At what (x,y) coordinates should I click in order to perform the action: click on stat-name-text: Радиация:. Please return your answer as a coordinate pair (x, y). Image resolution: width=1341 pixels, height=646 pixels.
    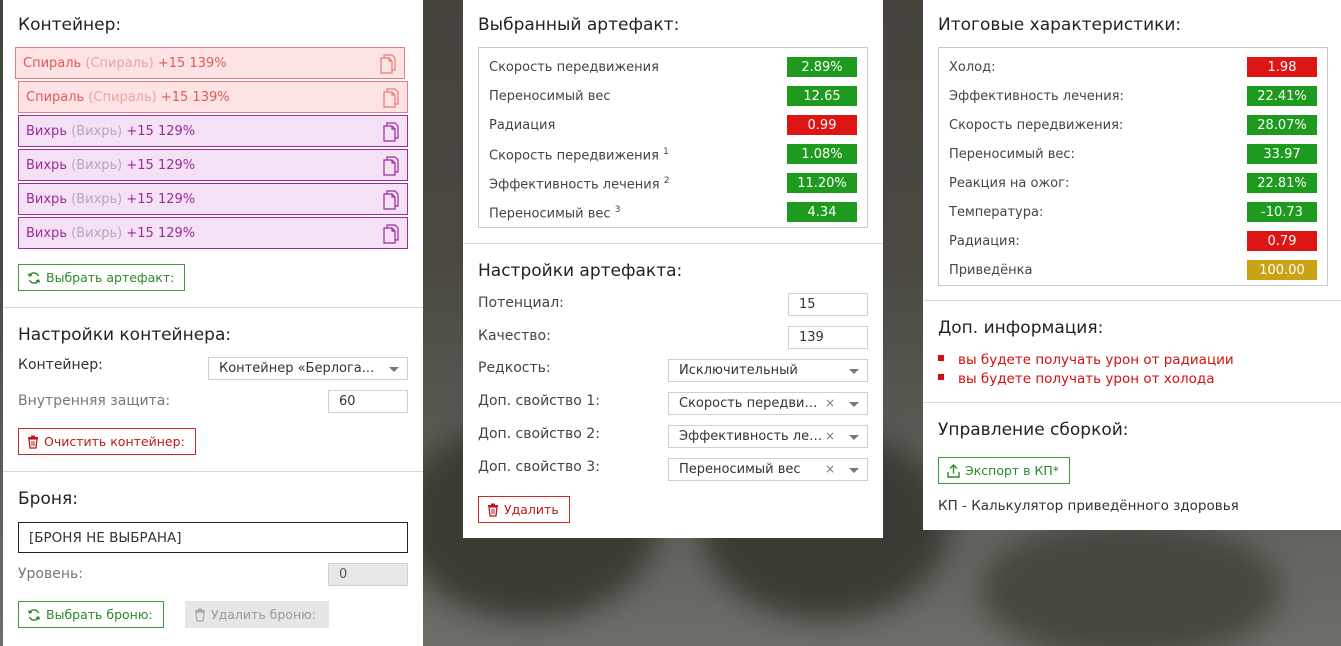
    Looking at the image, I should click on (984, 241).